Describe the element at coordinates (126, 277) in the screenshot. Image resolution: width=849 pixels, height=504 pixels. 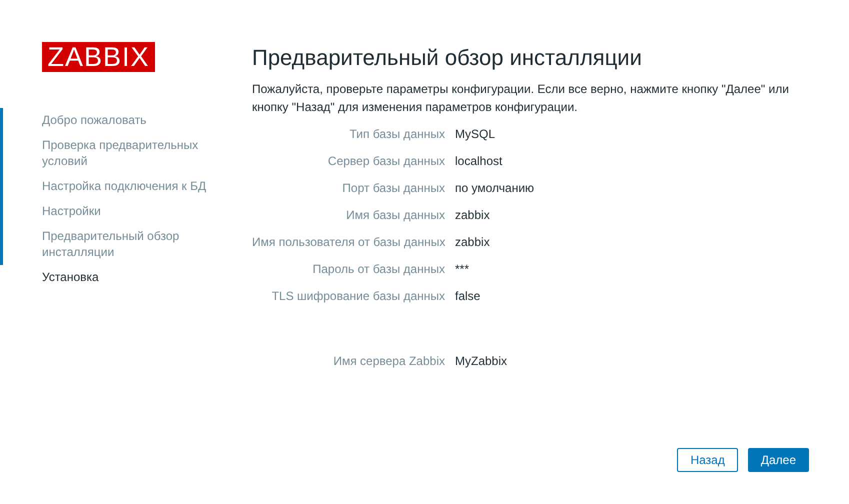
I see `setup-step: Установка` at that location.